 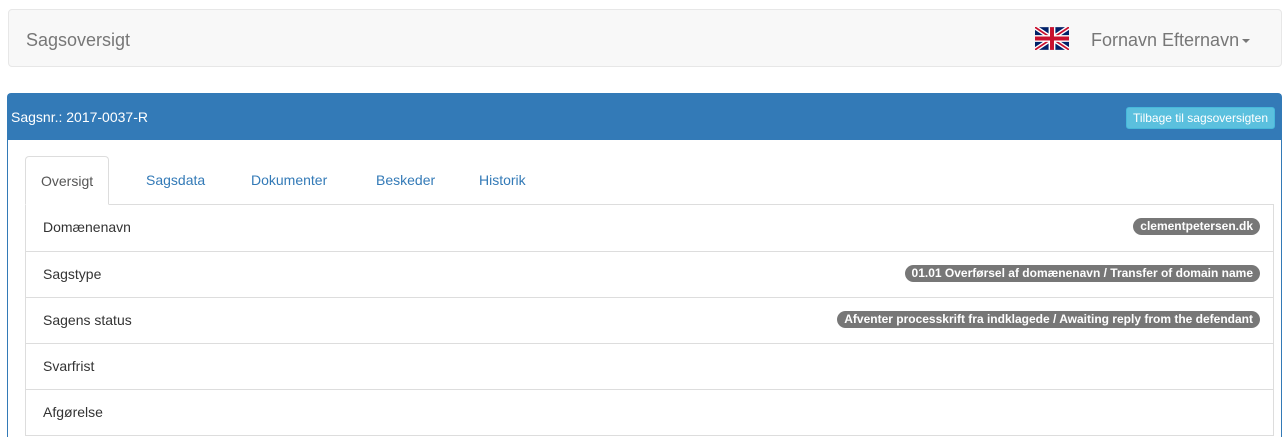 I want to click on user-menu: Fornavn Efternavn, so click(x=1171, y=40).